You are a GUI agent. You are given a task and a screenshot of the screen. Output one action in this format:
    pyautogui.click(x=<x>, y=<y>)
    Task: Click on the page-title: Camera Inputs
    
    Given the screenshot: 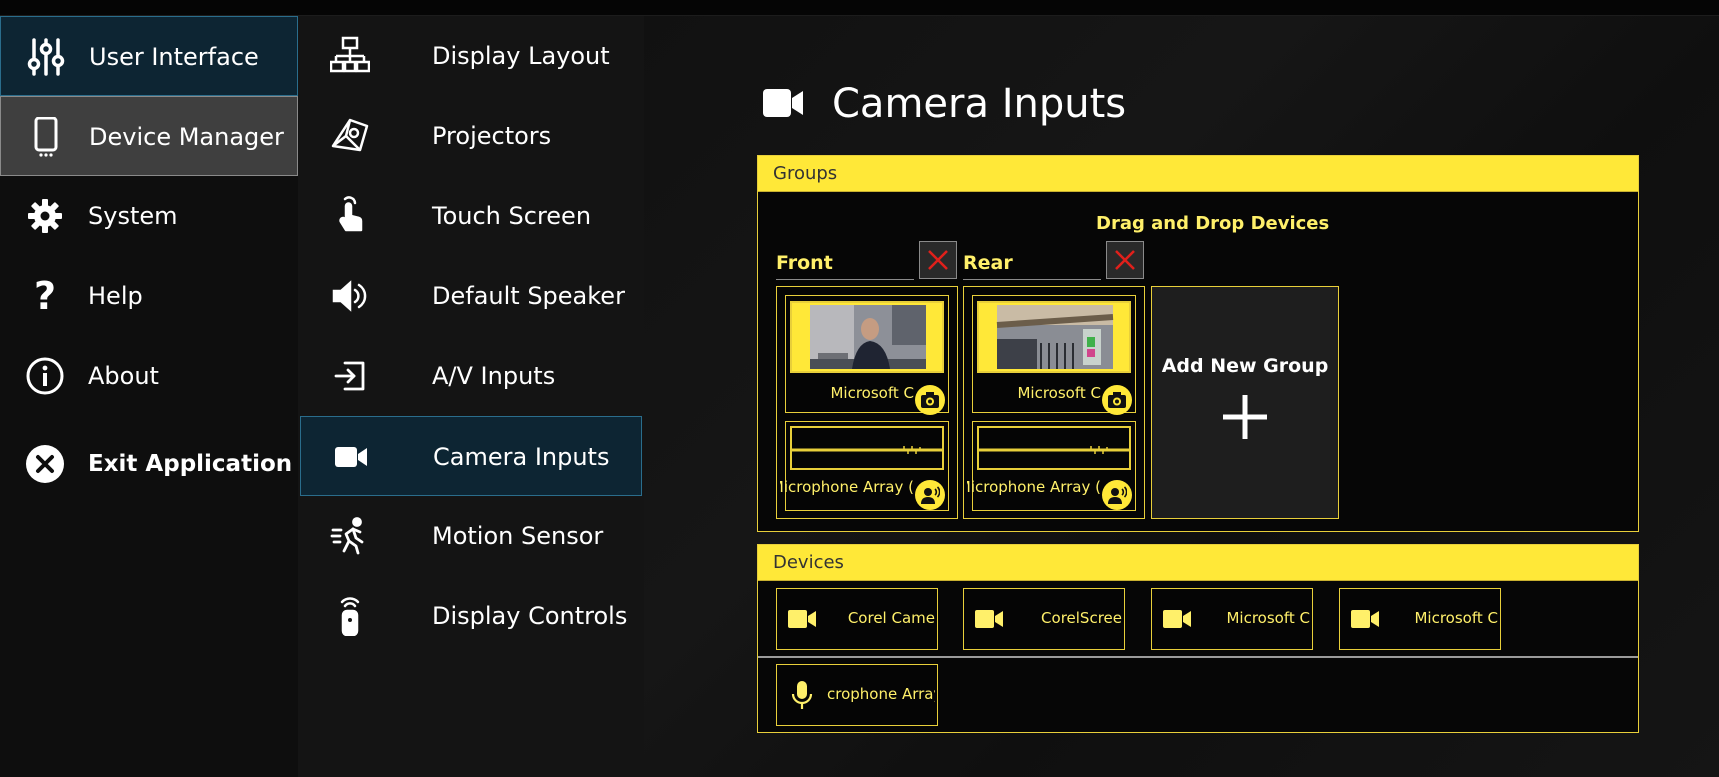 What is the action you would take?
    pyautogui.click(x=979, y=104)
    